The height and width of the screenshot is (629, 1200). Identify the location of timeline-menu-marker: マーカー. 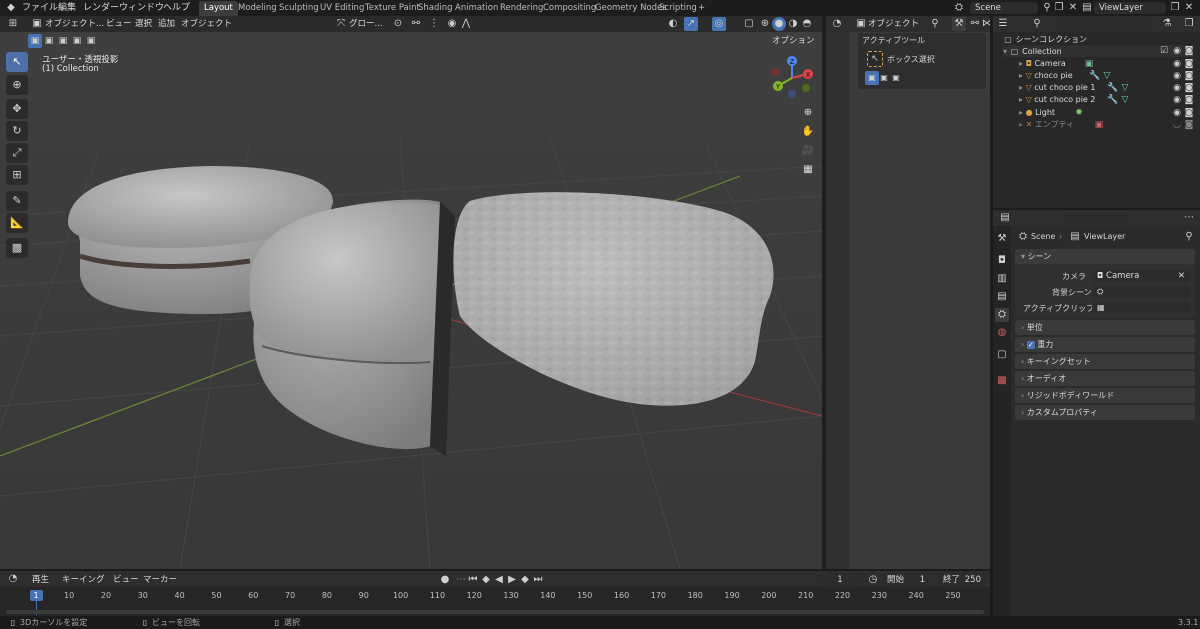
(160, 580).